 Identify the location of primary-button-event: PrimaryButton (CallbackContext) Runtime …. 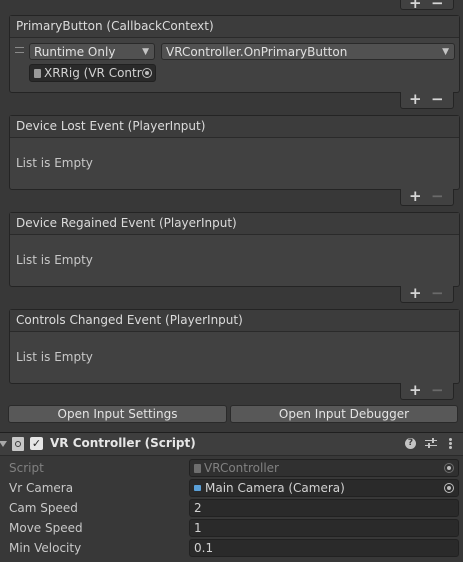
(234, 54).